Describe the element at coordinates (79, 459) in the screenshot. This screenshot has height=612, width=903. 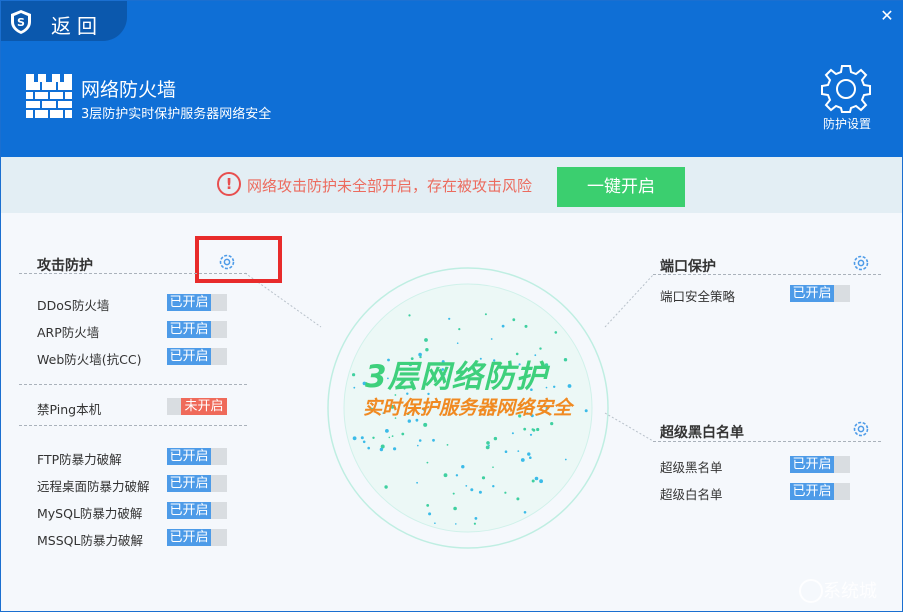
I see `row-label: FTP防暴力破解` at that location.